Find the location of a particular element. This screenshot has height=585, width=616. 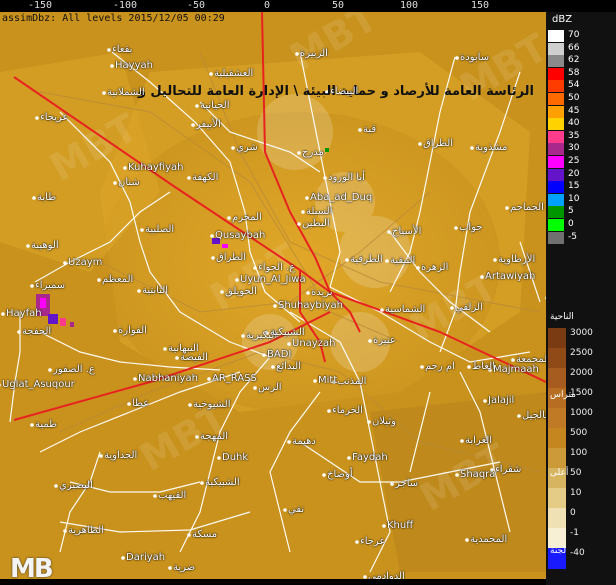

place-label: الغرابة is located at coordinates (479, 440).